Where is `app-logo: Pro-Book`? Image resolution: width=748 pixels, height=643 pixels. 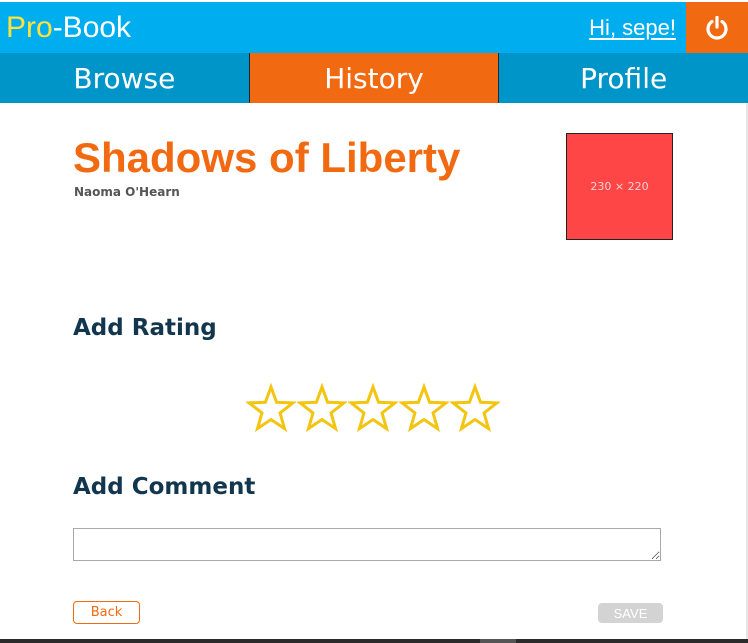
app-logo: Pro-Book is located at coordinates (68, 28).